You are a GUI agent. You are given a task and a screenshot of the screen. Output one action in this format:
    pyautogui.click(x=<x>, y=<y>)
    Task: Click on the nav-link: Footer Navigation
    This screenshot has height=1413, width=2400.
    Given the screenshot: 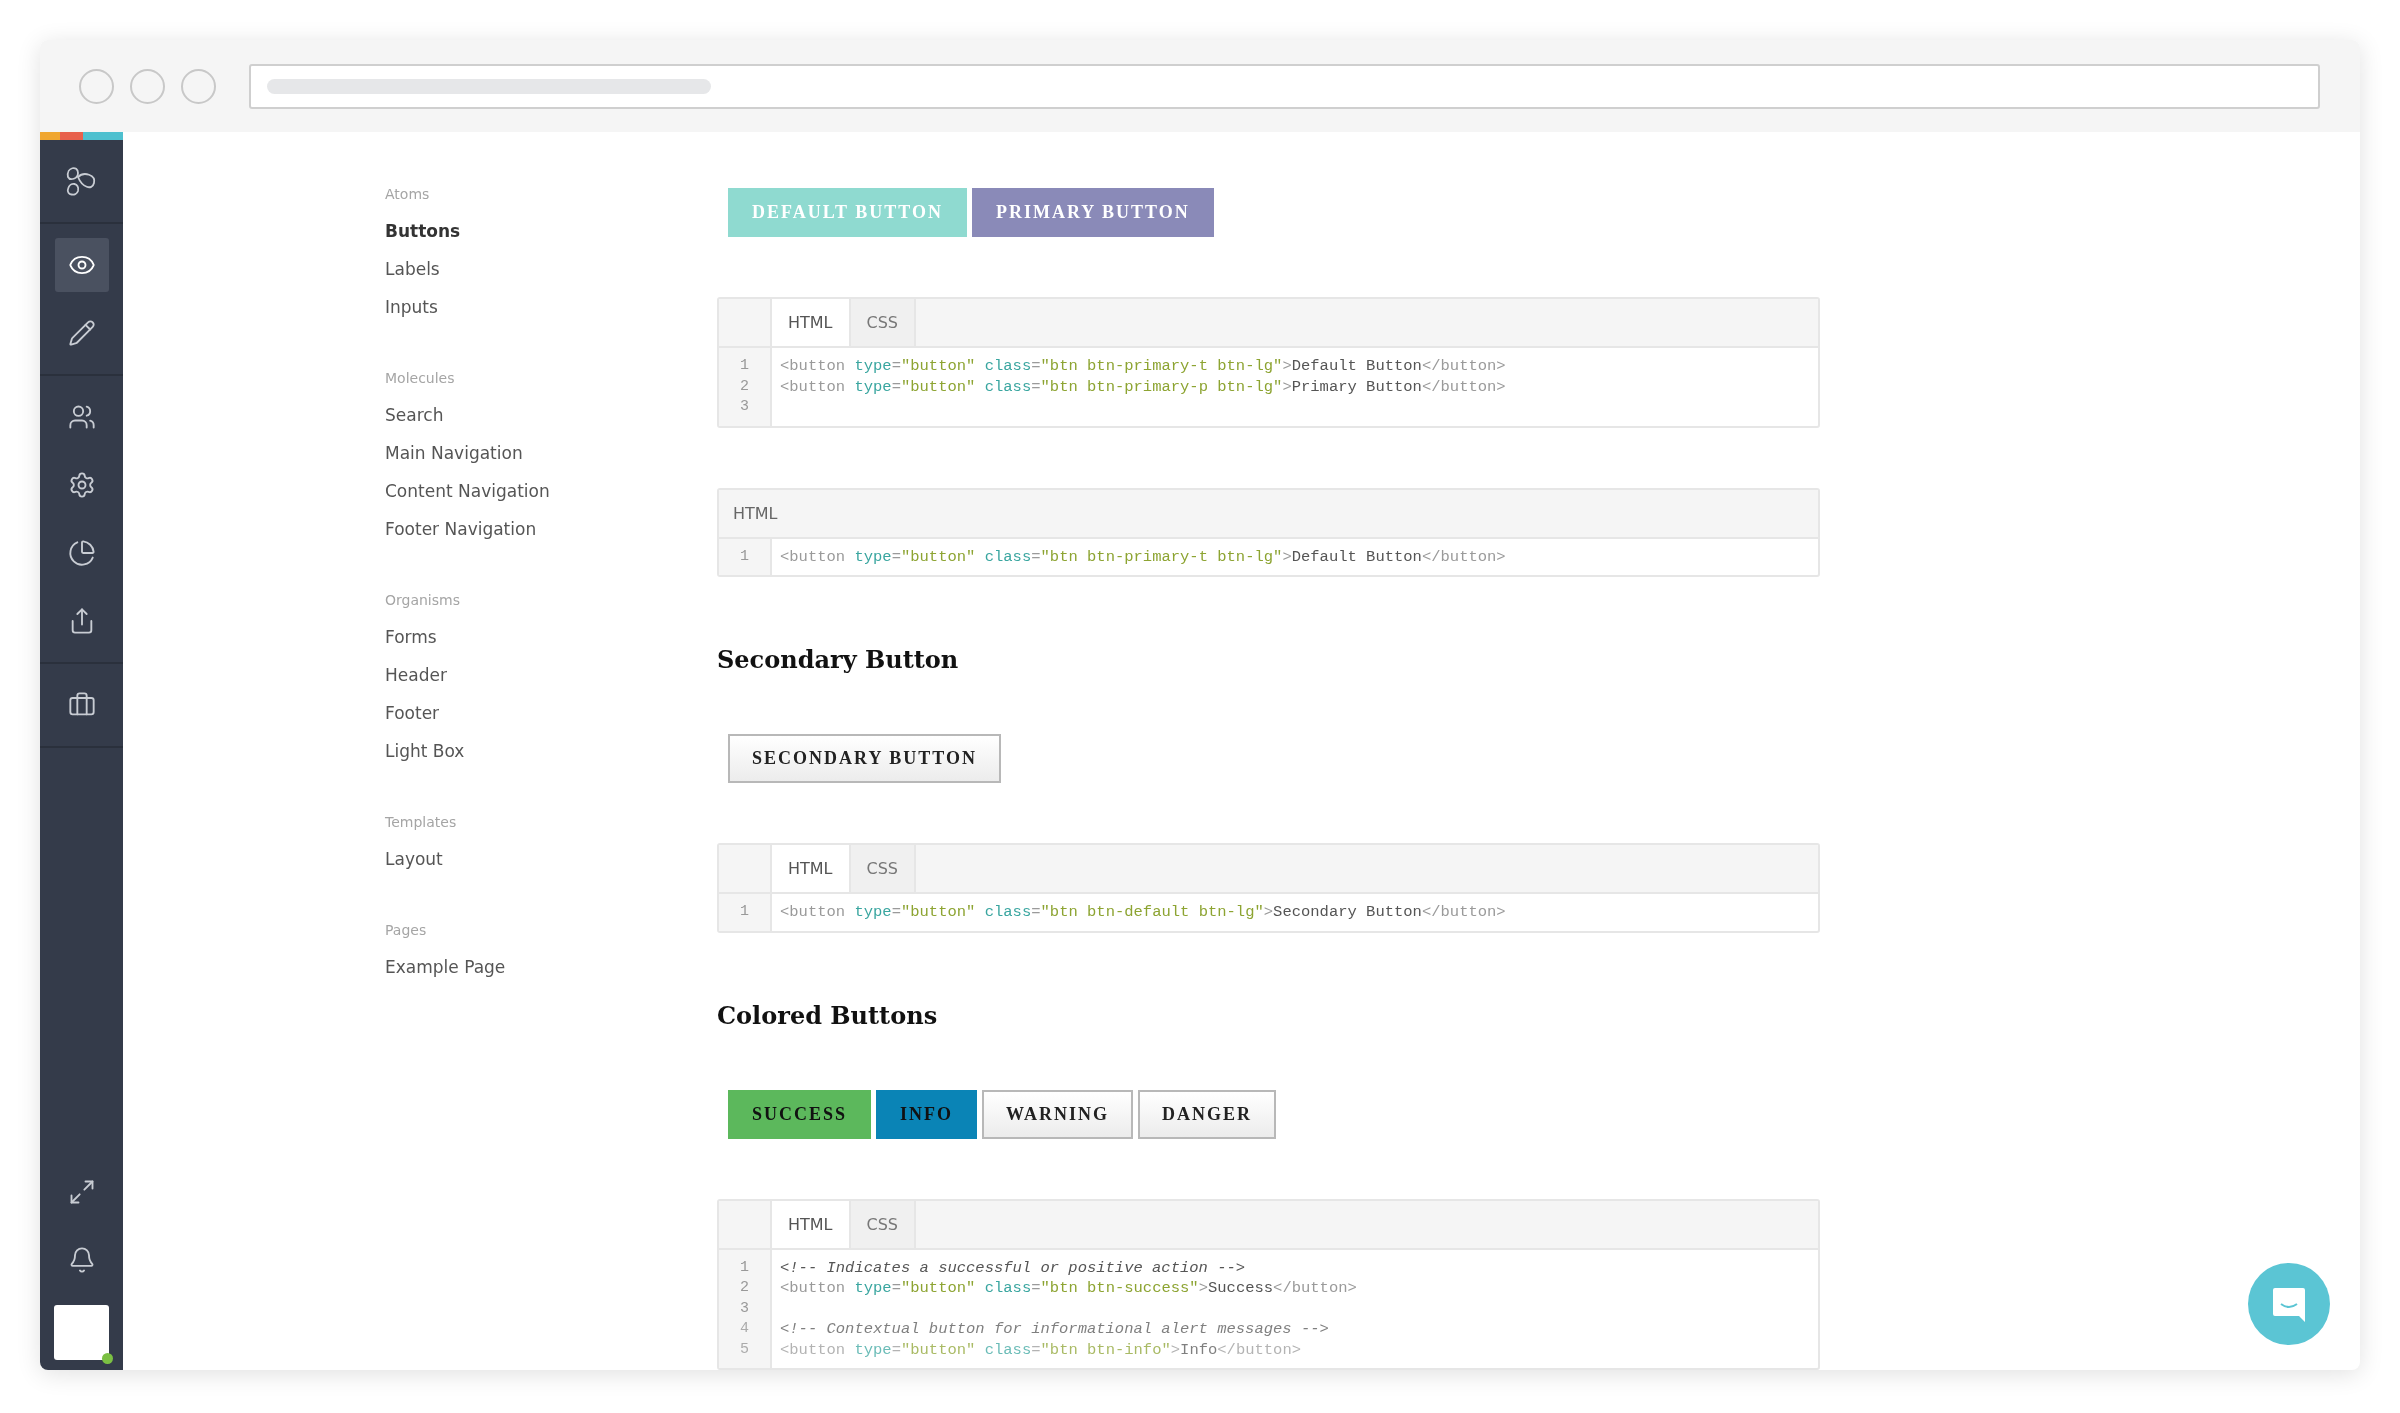 What is the action you would take?
    pyautogui.click(x=461, y=529)
    